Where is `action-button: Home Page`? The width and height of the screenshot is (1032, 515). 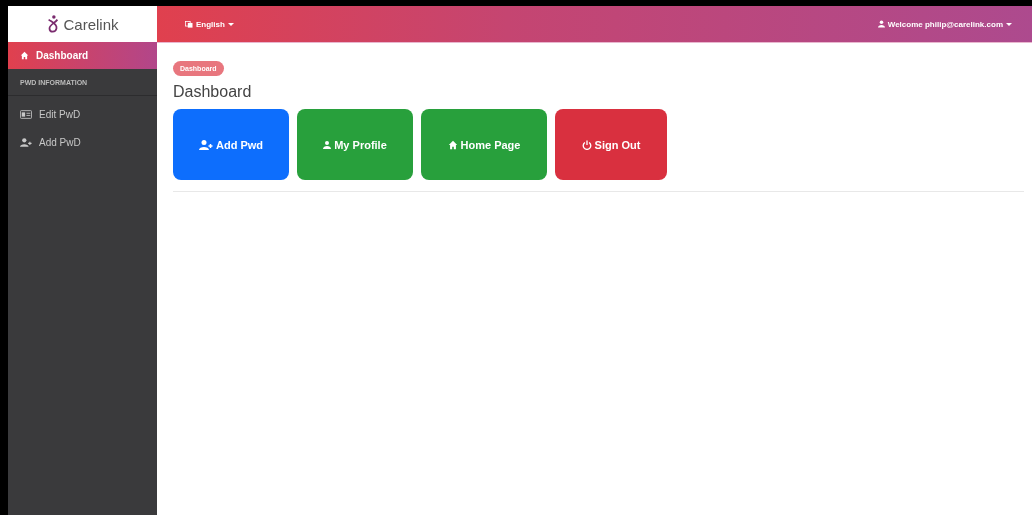 action-button: Home Page is located at coordinates (484, 144).